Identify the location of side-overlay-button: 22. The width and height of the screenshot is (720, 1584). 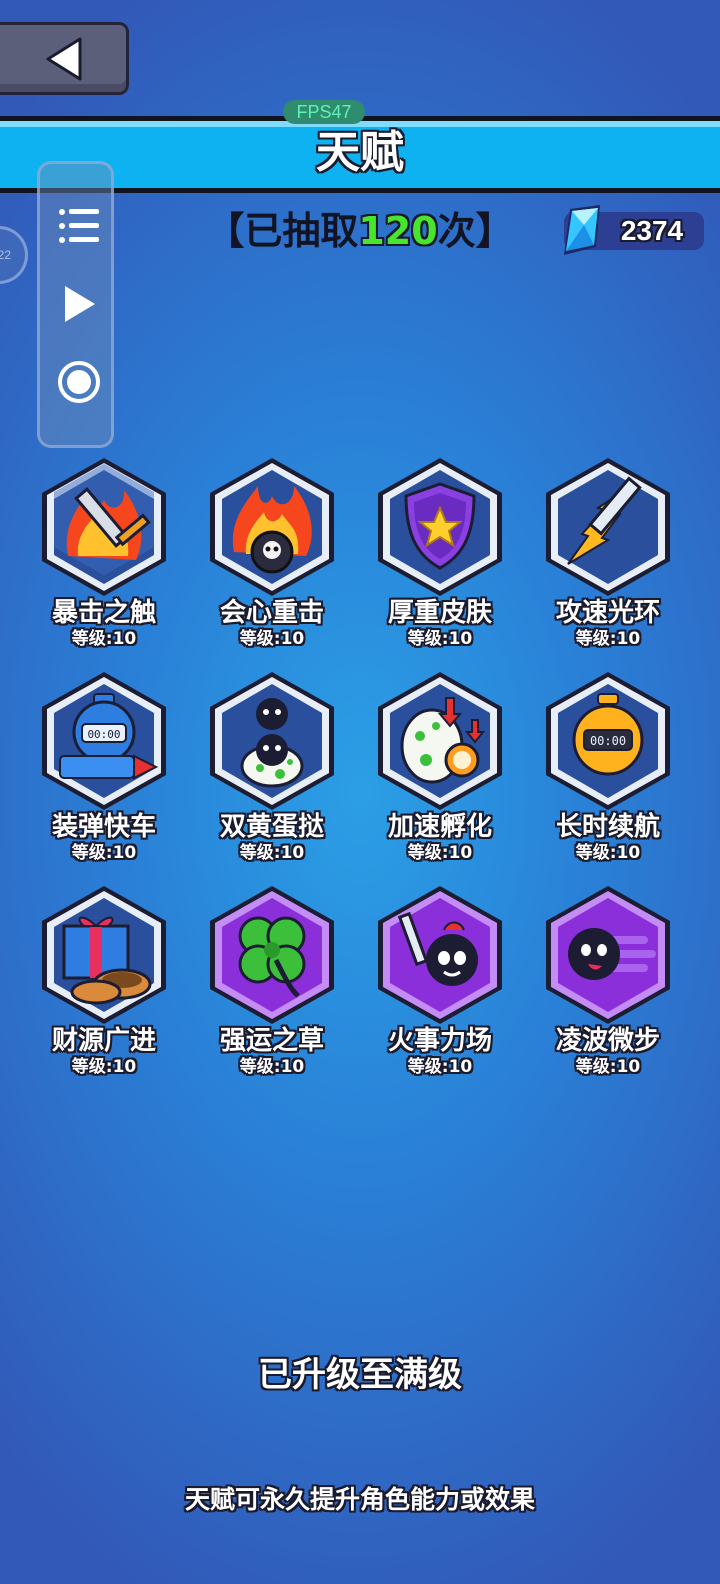
(14, 255).